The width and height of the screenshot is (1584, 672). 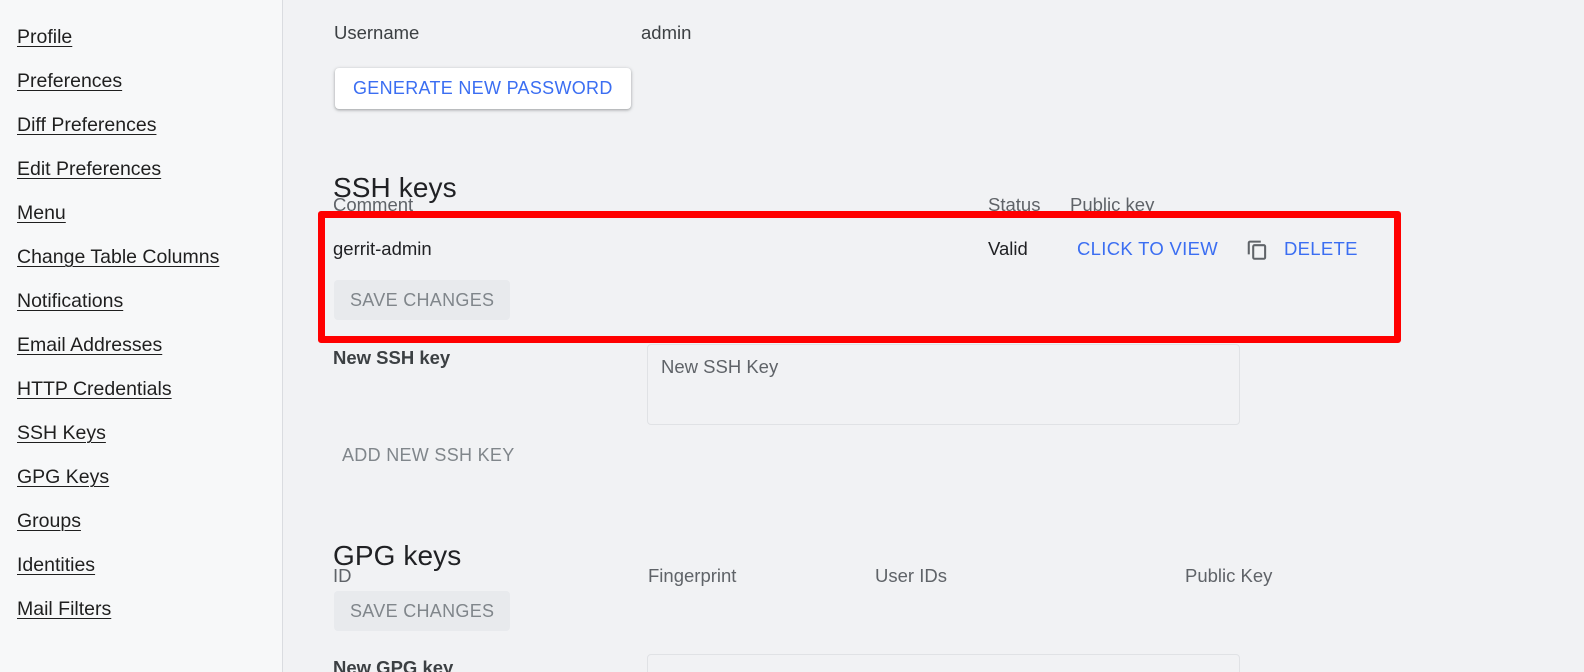 I want to click on add-new-ssh-key-button: ADD NEW SSH KEY, so click(x=428, y=455).